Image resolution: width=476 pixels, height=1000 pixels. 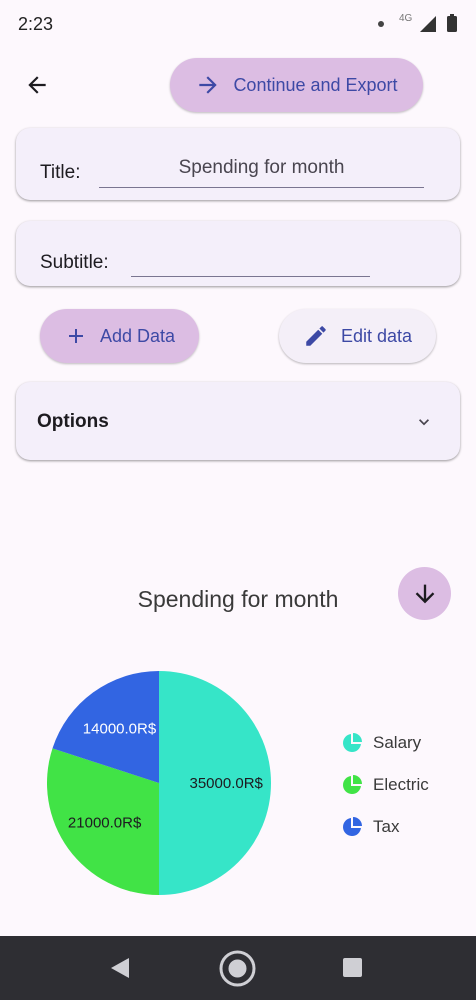 I want to click on edit-data-button: Edit data, so click(x=357, y=336).